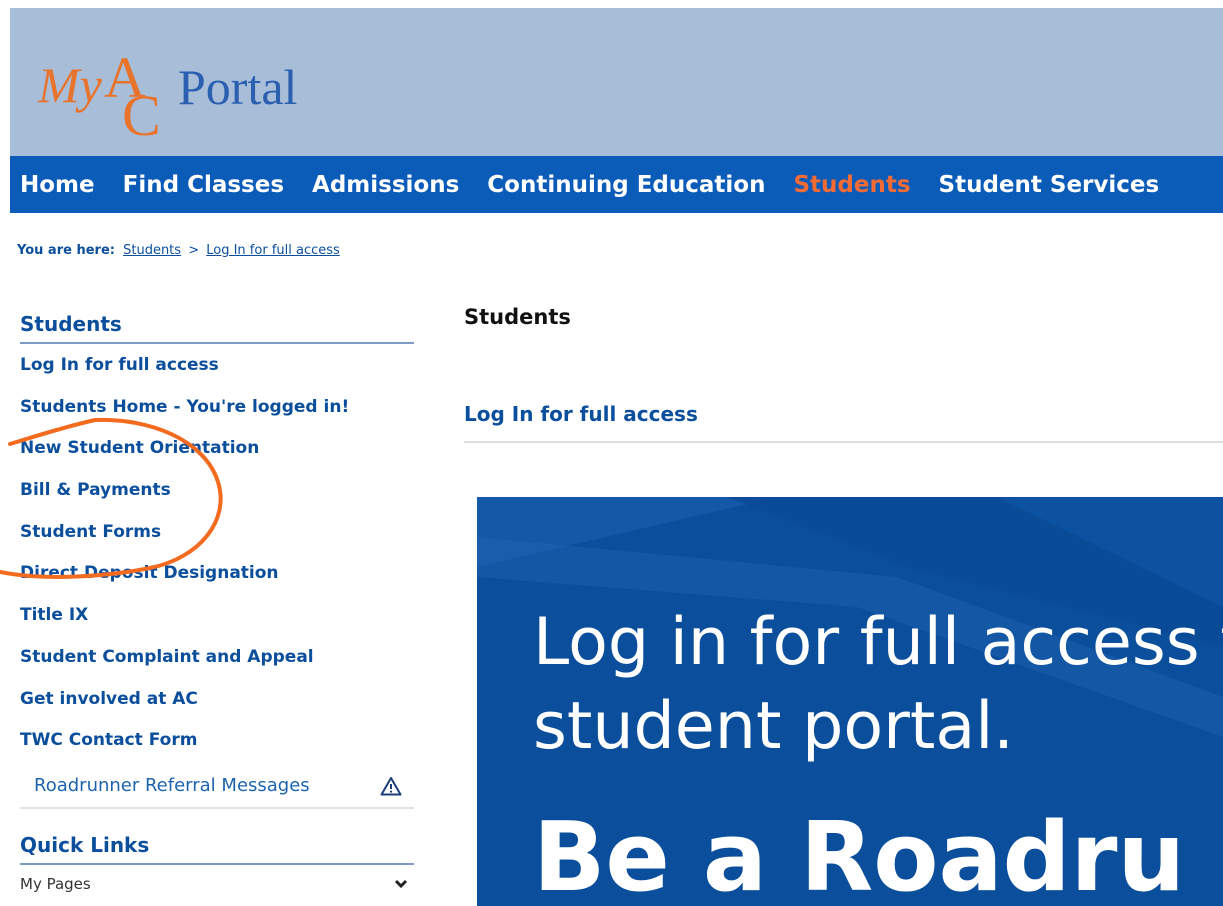  Describe the element at coordinates (217, 458) in the screenshot. I see `sidebar-item-new-student-orientation: New Student Orientation` at that location.